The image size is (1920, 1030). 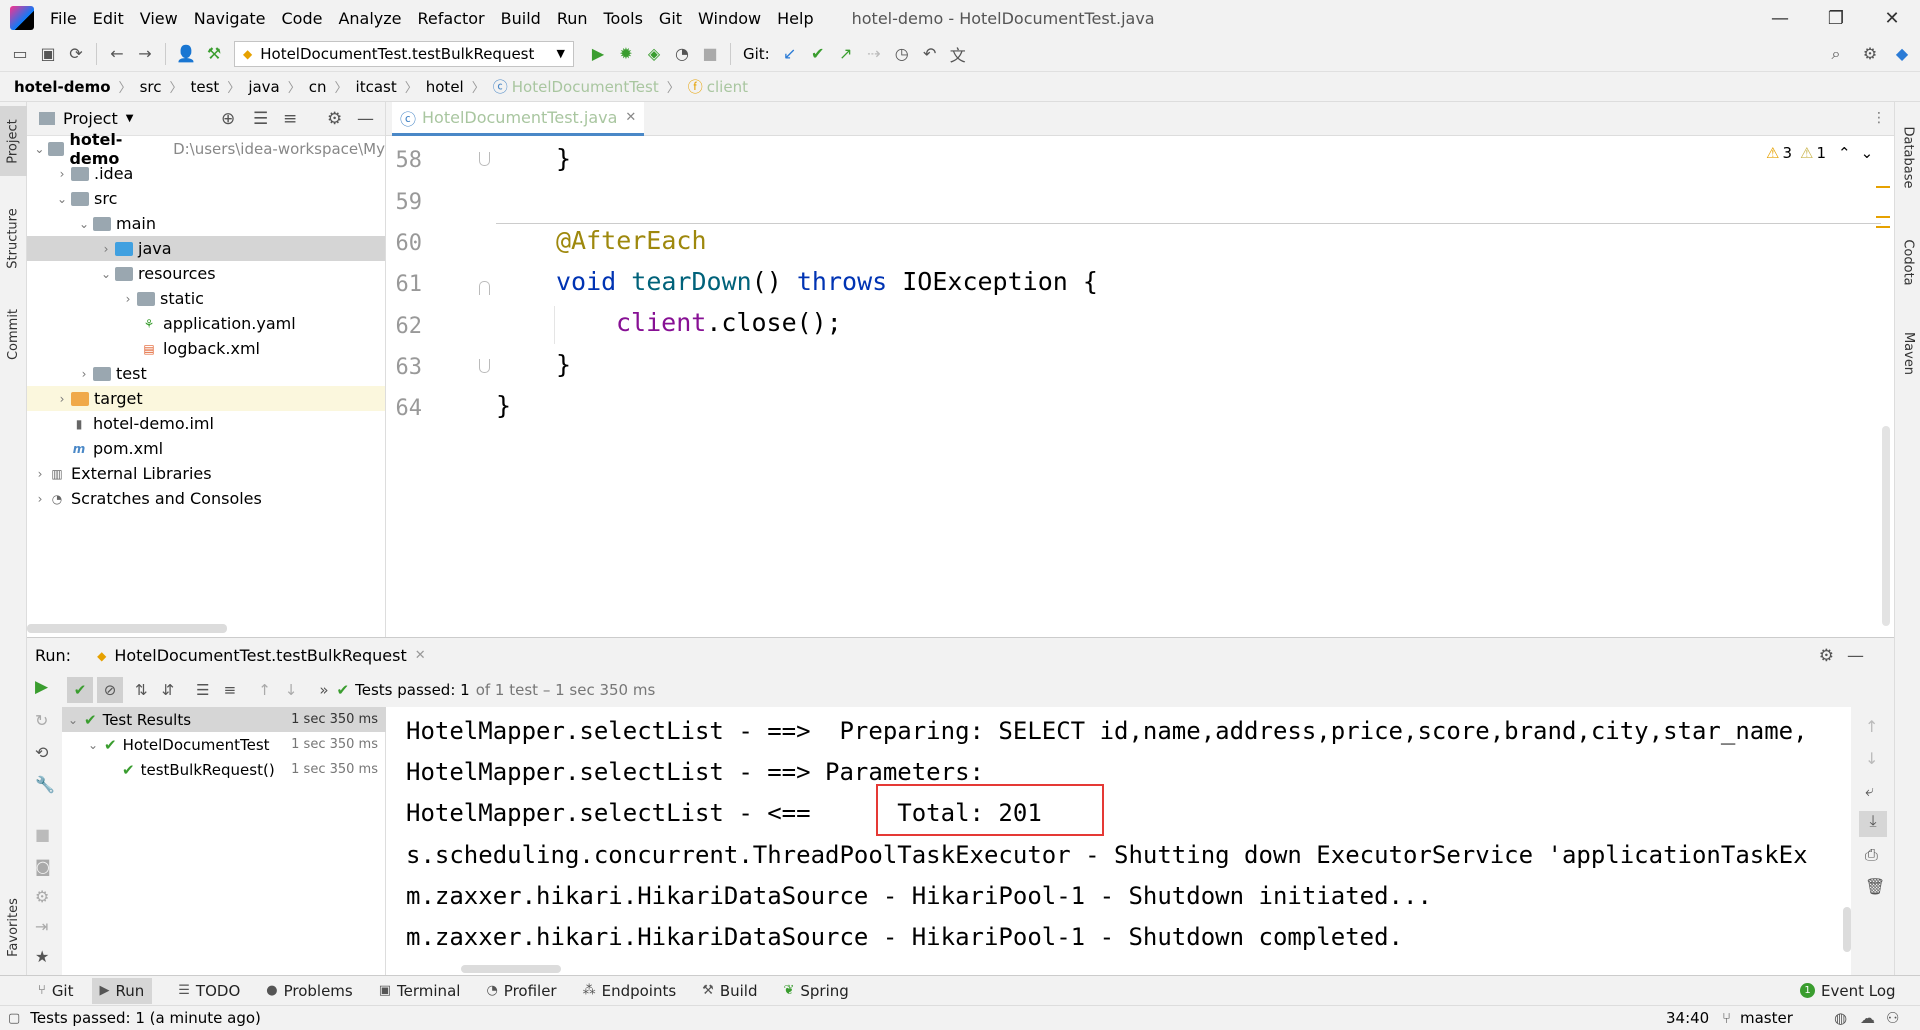 I want to click on test-results-root: ⌄ ✔ Test Results 1 sec 350 ms, so click(x=224, y=719).